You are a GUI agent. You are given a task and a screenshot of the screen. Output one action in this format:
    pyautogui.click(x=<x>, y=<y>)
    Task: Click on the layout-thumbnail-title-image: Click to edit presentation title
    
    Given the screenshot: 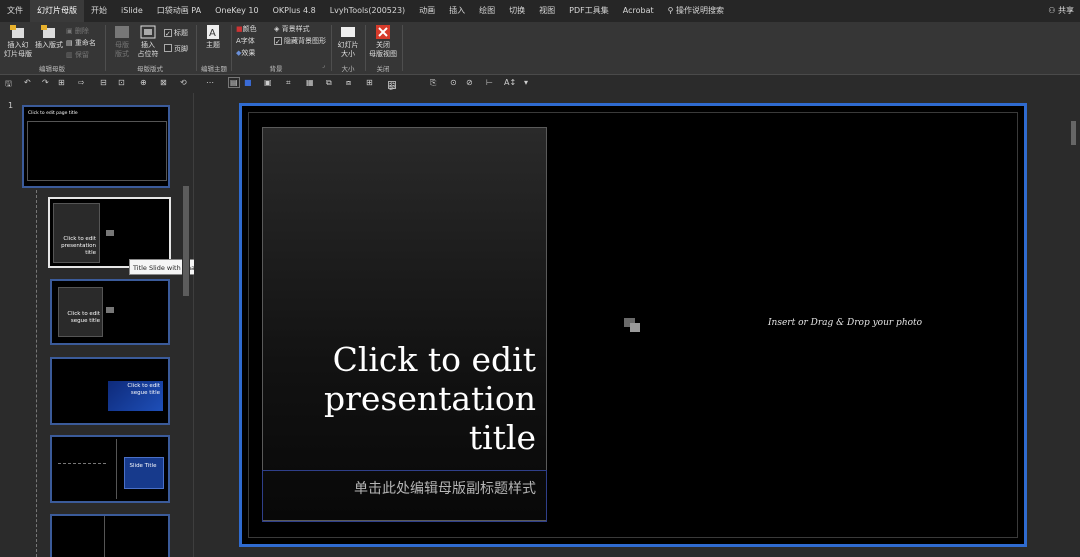 What is the action you would take?
    pyautogui.click(x=109, y=232)
    